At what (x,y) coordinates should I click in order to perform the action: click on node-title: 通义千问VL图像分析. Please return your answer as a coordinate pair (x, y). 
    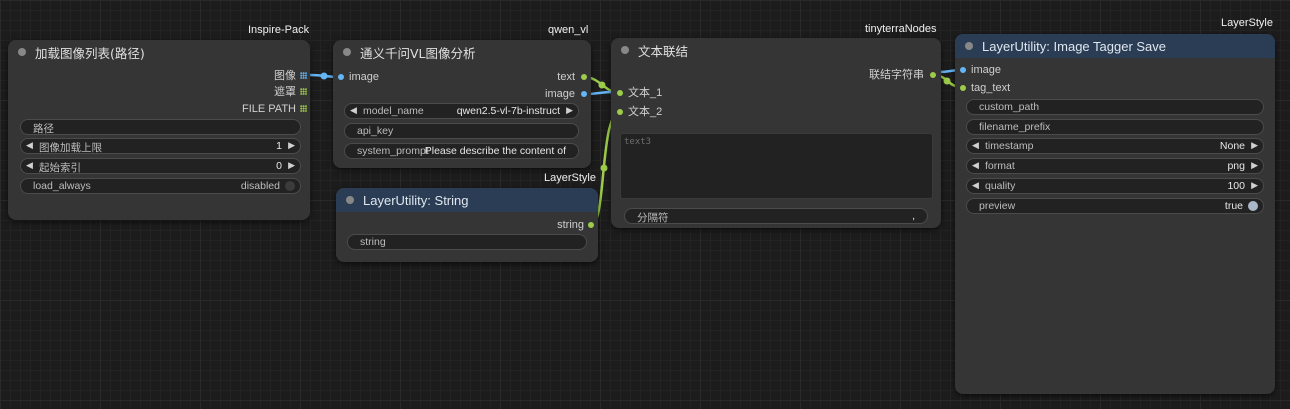
    Looking at the image, I should click on (418, 53).